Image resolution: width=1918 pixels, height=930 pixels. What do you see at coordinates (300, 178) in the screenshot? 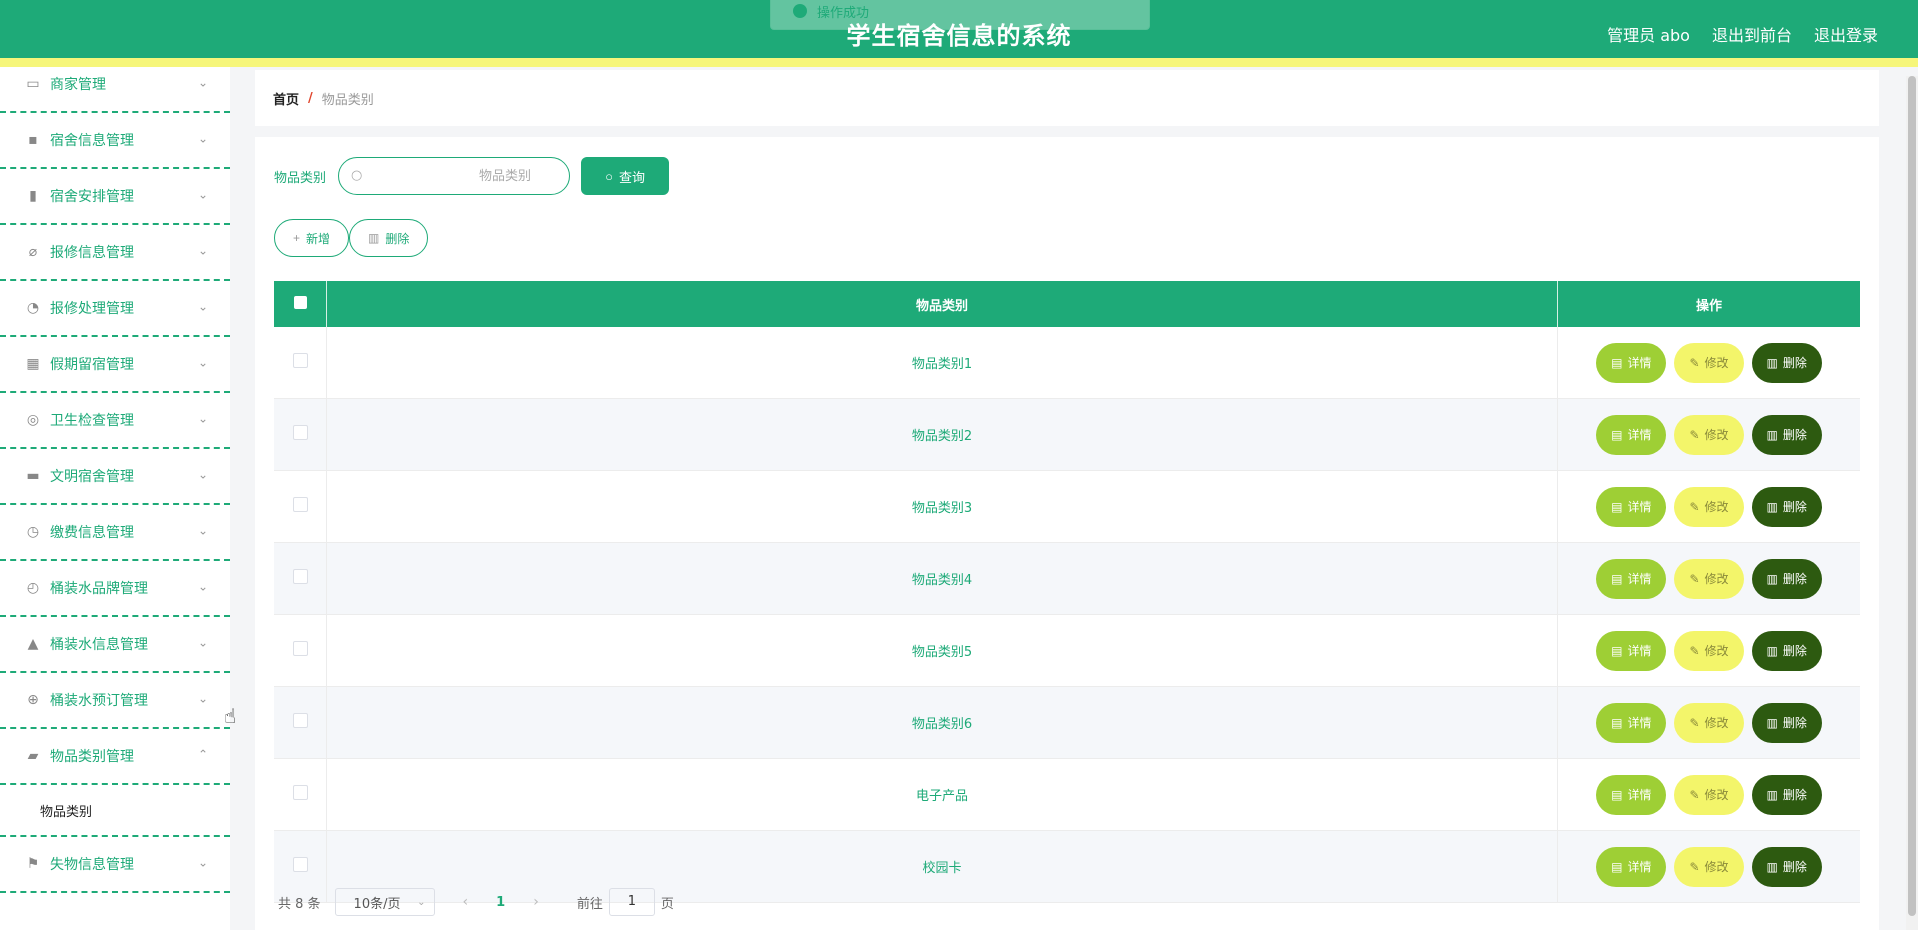
I see `search-label: 物品类别` at bounding box center [300, 178].